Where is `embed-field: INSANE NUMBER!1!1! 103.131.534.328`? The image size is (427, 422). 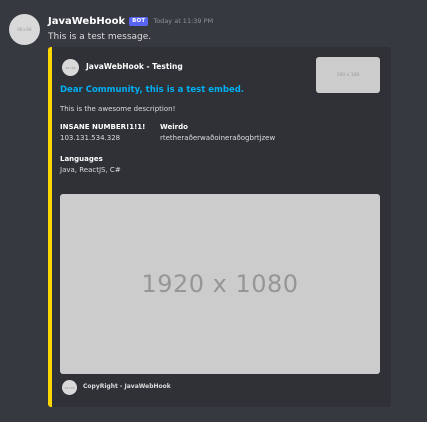
embed-field: INSANE NUMBER!1!1! 103.131.534.328 is located at coordinates (102, 132).